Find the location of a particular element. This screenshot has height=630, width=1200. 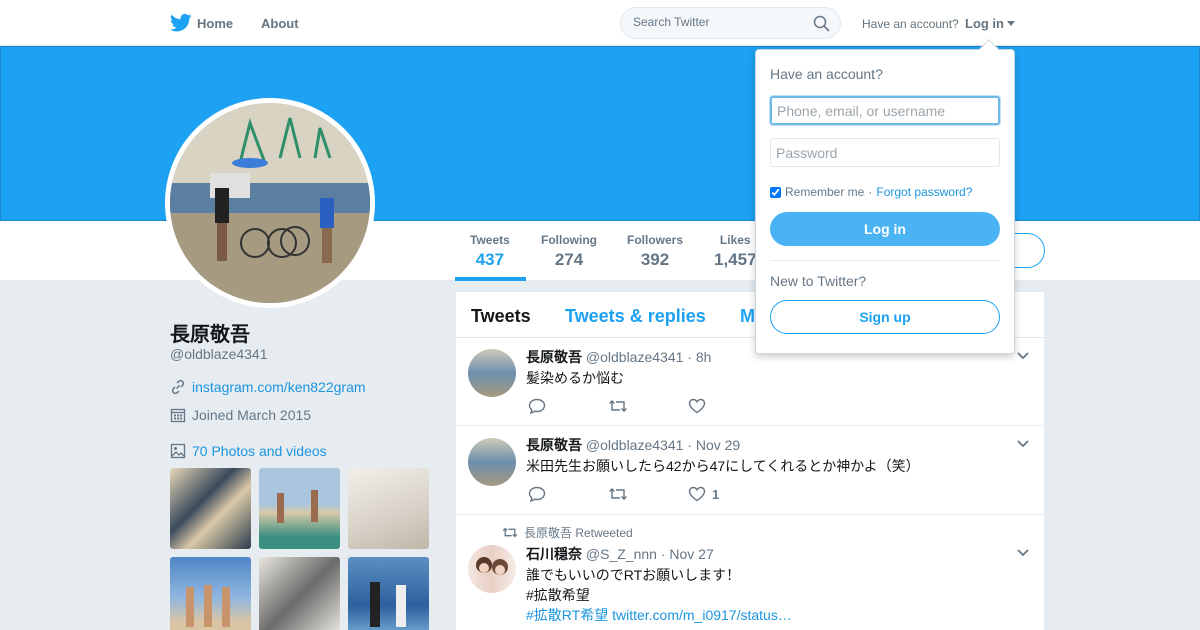

retweet-context-text: 長原敬吾 Retweeted is located at coordinates (578, 532).